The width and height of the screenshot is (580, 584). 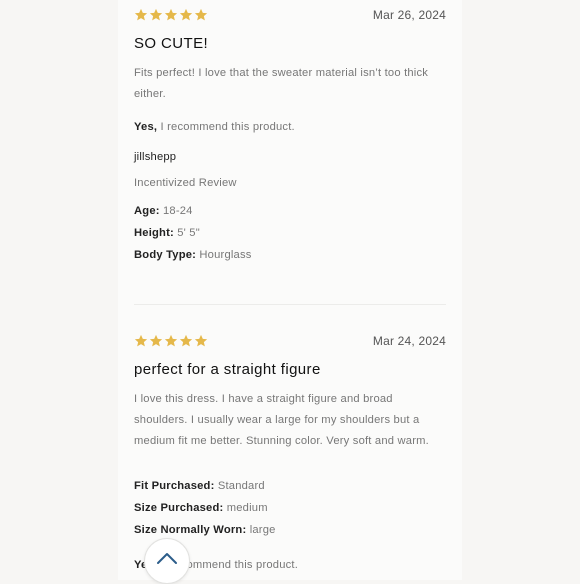 What do you see at coordinates (245, 508) in the screenshot?
I see `attribute-value: medium` at bounding box center [245, 508].